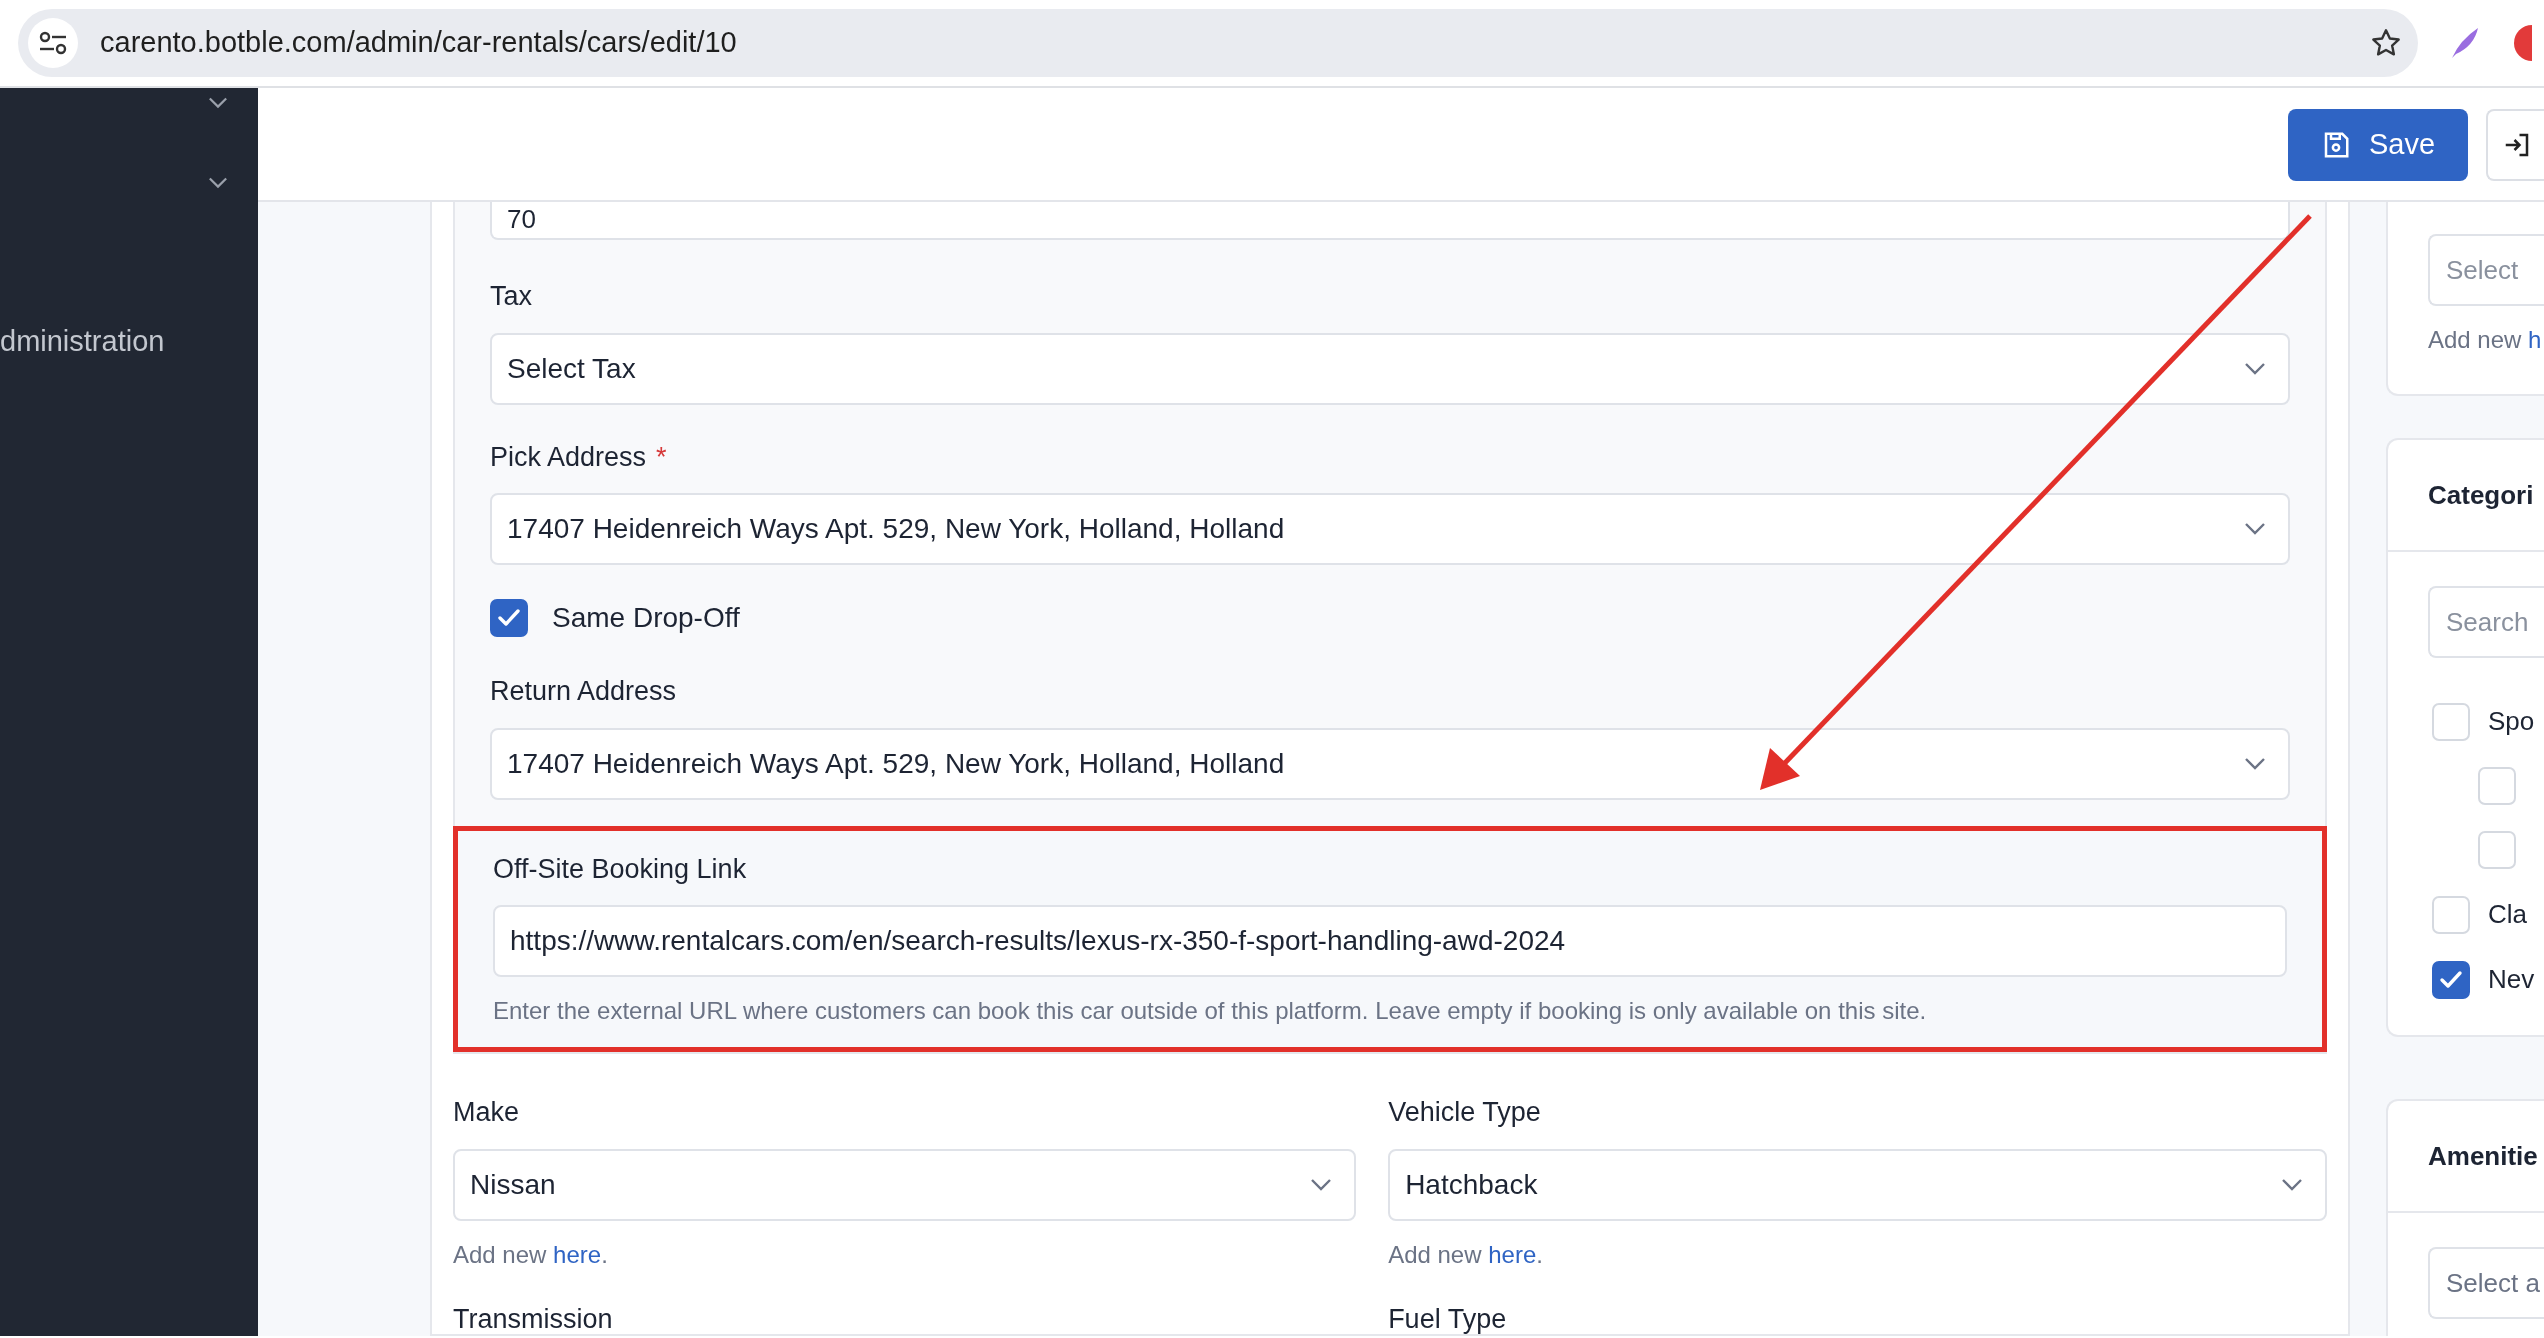 The width and height of the screenshot is (2544, 1338). Describe the element at coordinates (620, 869) in the screenshot. I see `field-label: Off-Site Booking Link` at that location.